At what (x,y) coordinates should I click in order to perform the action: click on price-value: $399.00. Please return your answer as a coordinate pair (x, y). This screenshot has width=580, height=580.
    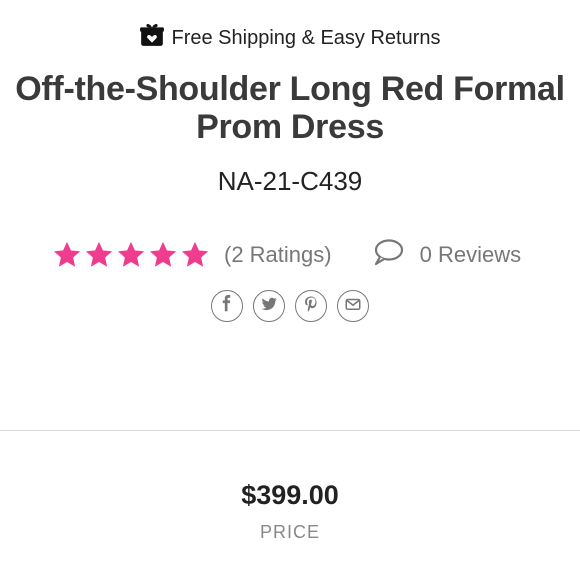
    Looking at the image, I should click on (290, 495).